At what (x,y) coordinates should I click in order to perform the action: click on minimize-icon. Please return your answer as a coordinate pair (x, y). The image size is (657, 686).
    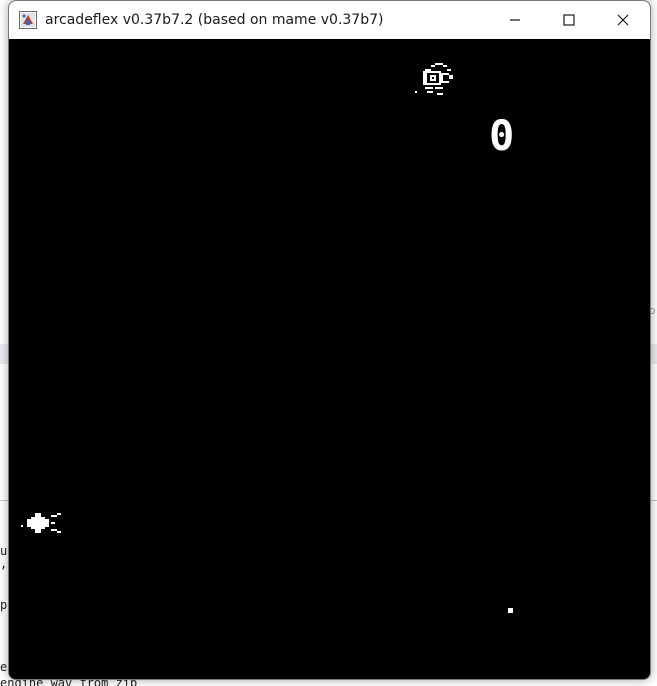
    Looking at the image, I should click on (515, 20).